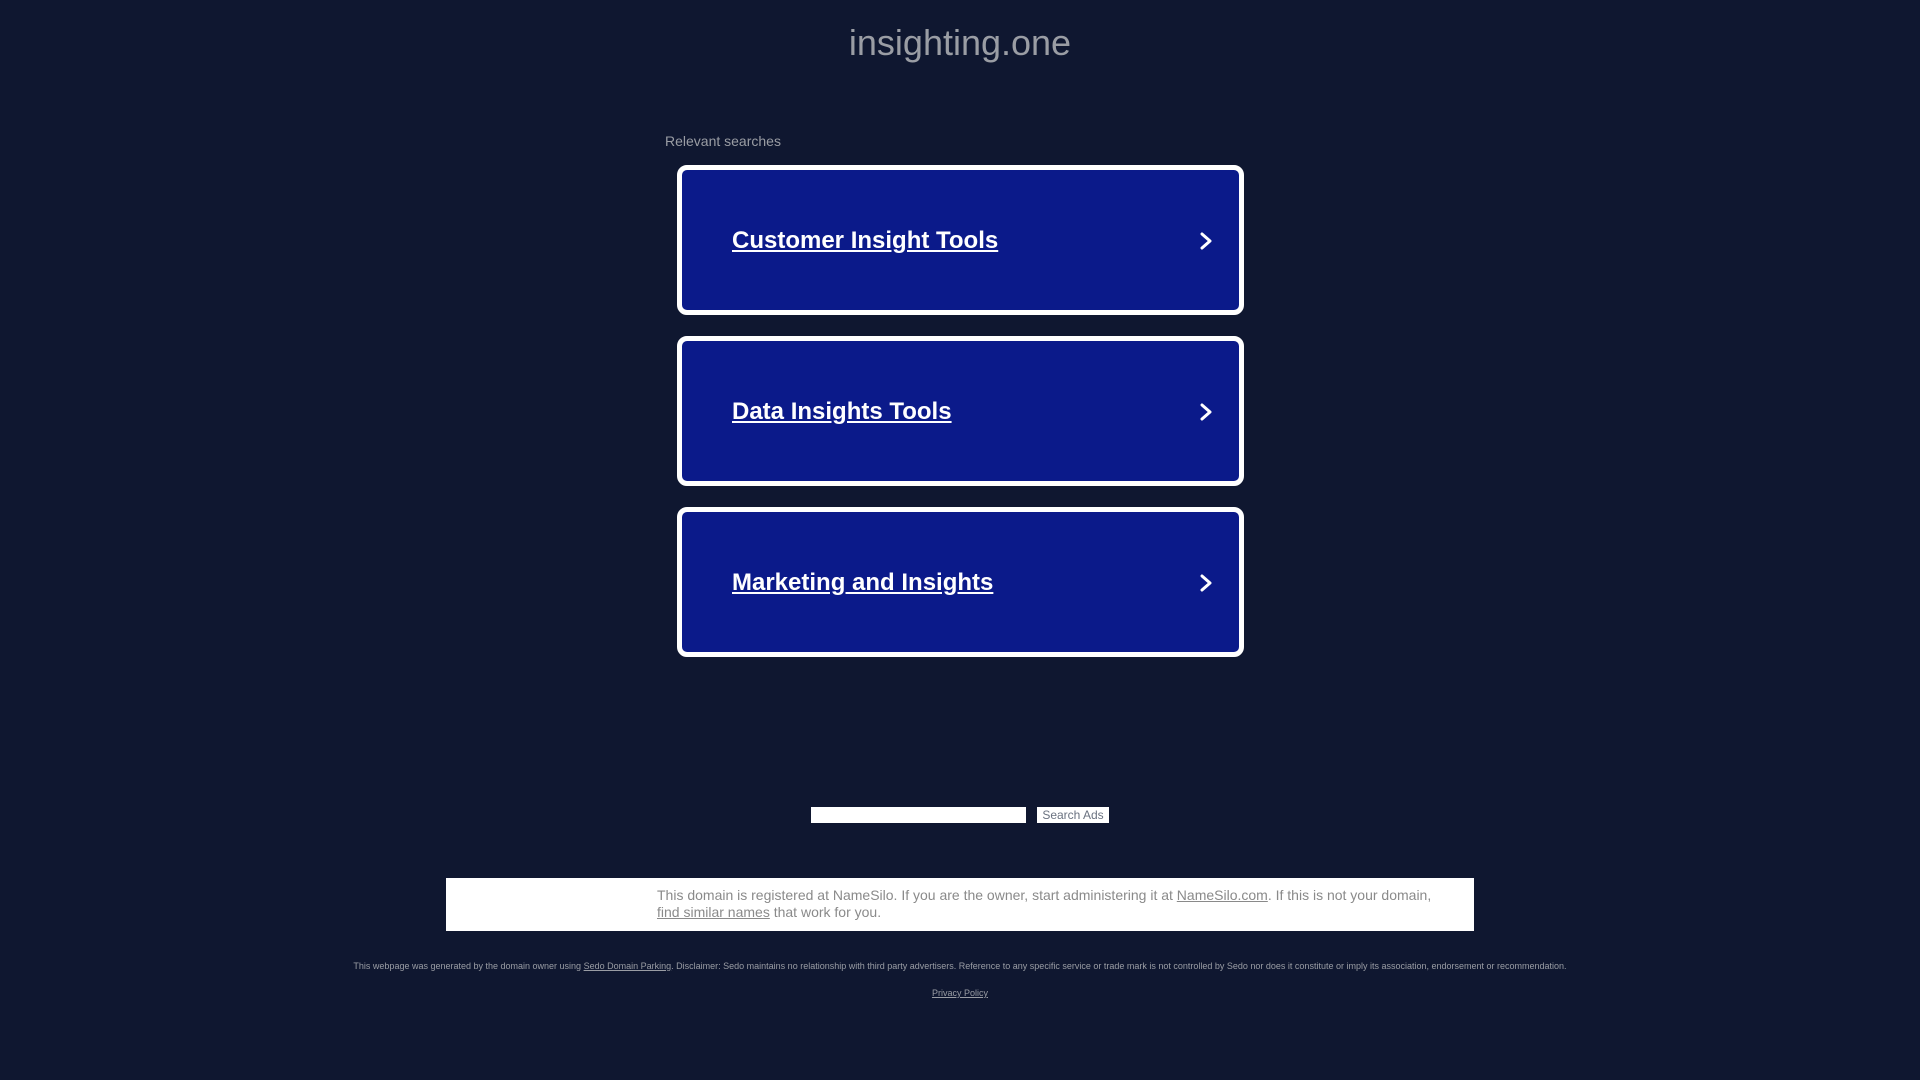  I want to click on search-input, so click(919, 815).